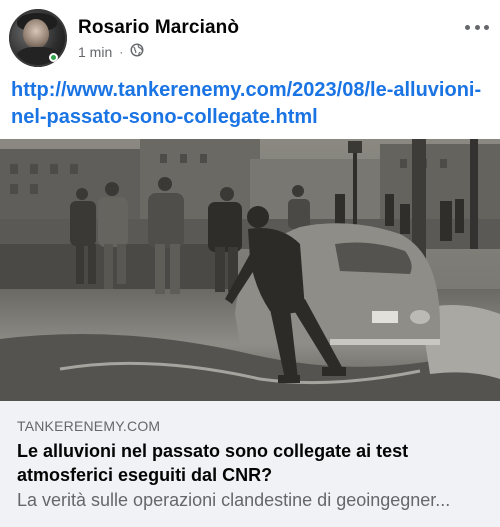 Image resolution: width=500 pixels, height=527 pixels. I want to click on more-options-icon, so click(477, 27).